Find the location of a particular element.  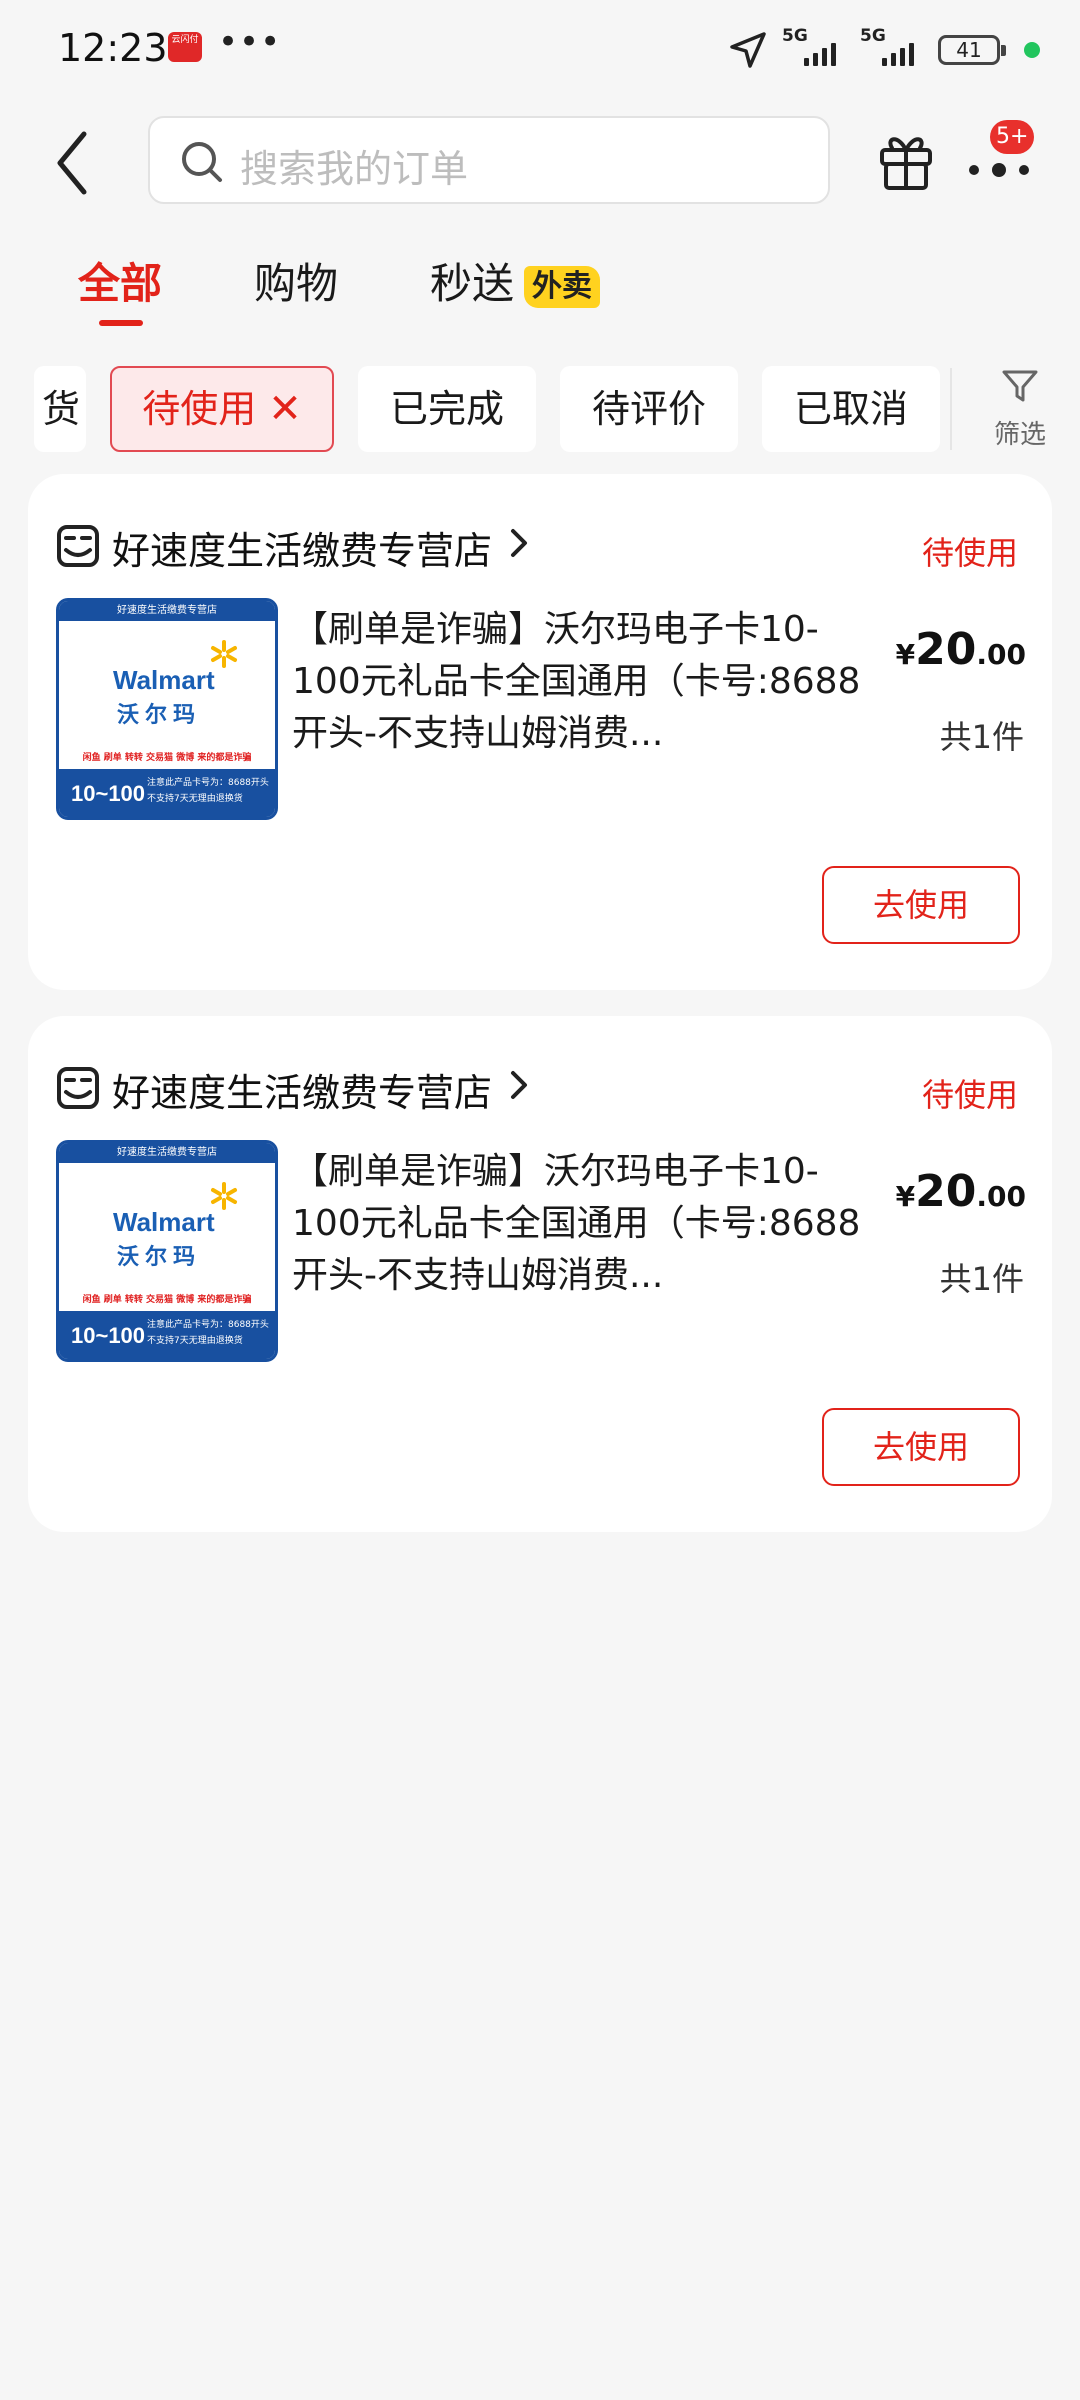

message-count-badge: 5+ is located at coordinates (1012, 137).